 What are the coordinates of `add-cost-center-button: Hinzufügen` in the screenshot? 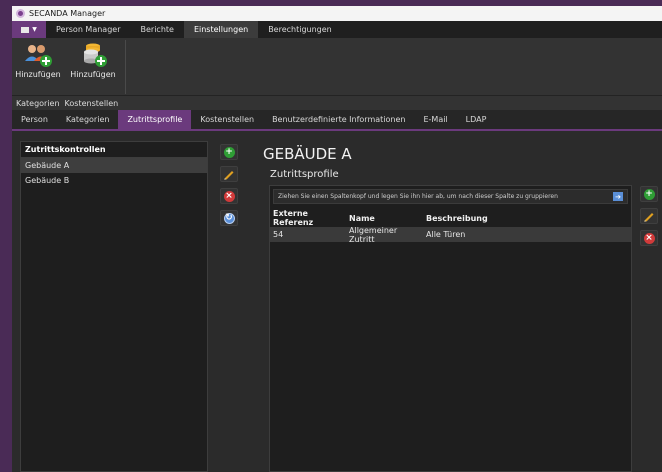 It's located at (93, 63).